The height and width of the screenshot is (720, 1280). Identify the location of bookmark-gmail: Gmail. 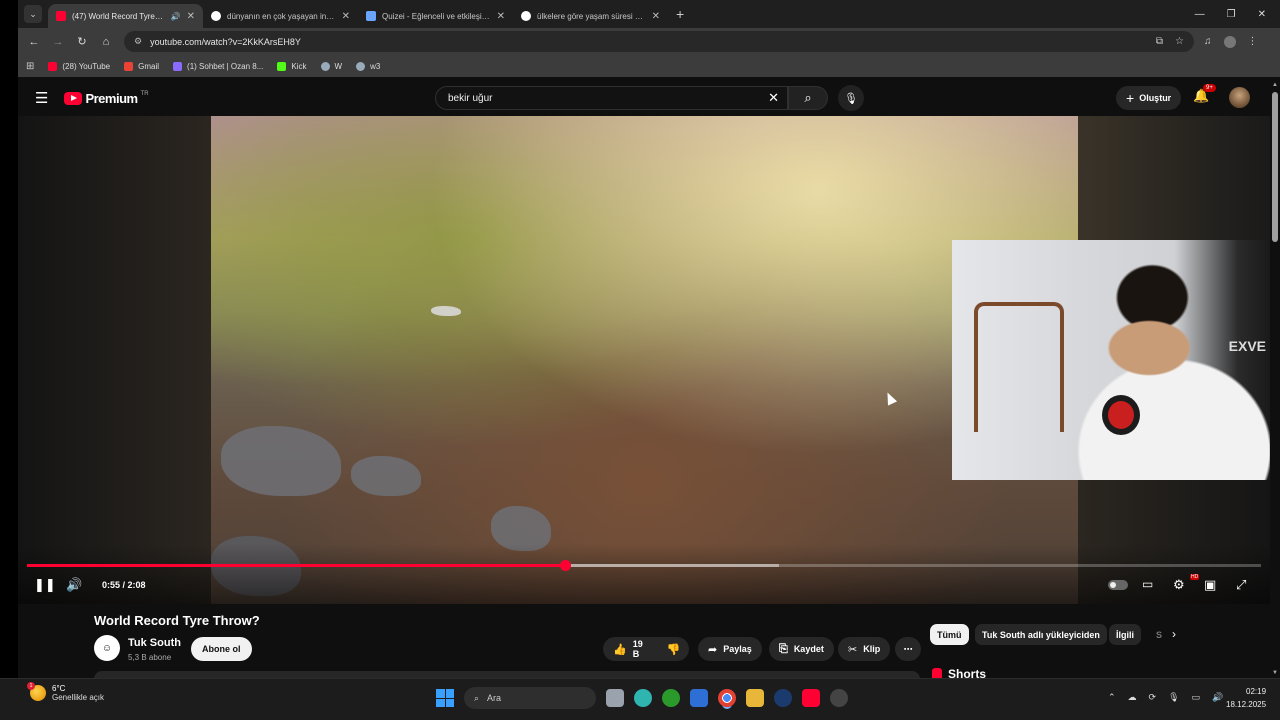
(141, 66).